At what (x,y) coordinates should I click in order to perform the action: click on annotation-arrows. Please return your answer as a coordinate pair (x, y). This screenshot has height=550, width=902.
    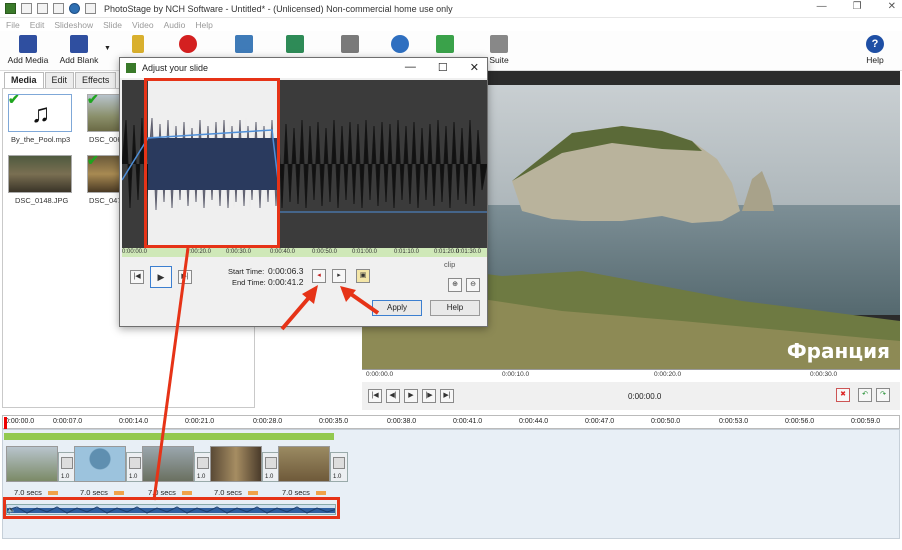
    Looking at the image, I should click on (266, 374).